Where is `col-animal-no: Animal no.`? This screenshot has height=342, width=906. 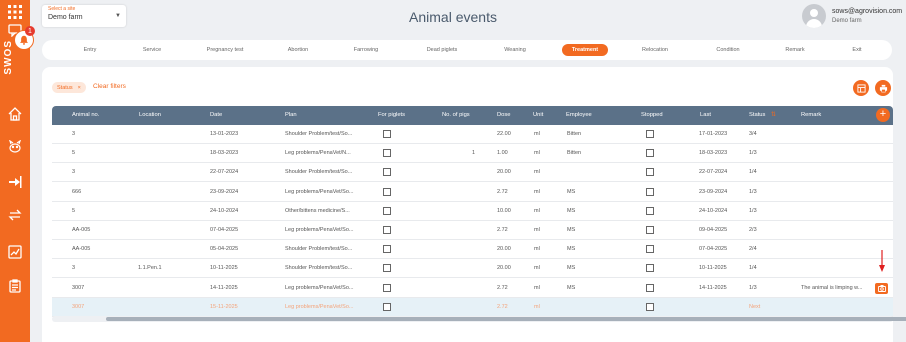 col-animal-no: Animal no. is located at coordinates (85, 115).